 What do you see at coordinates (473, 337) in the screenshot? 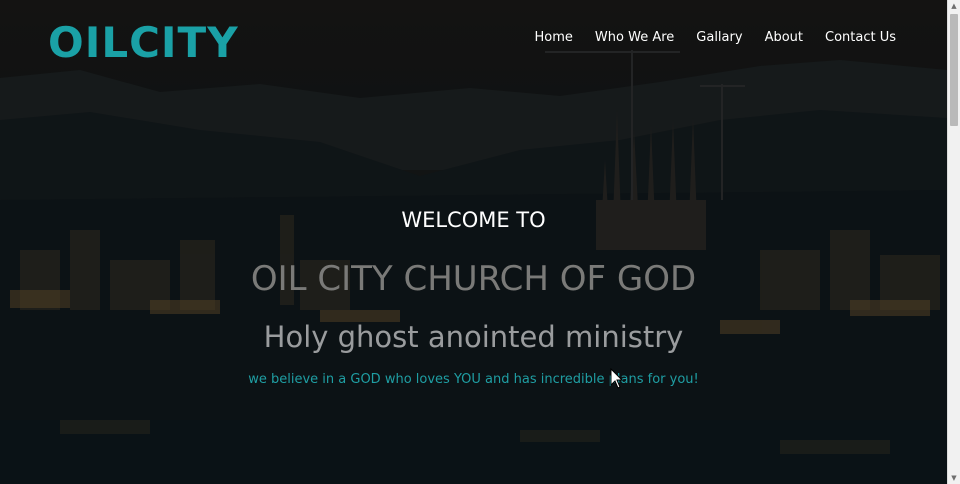
I see `hero-subtitle: Holy ghost anointed ministry` at bounding box center [473, 337].